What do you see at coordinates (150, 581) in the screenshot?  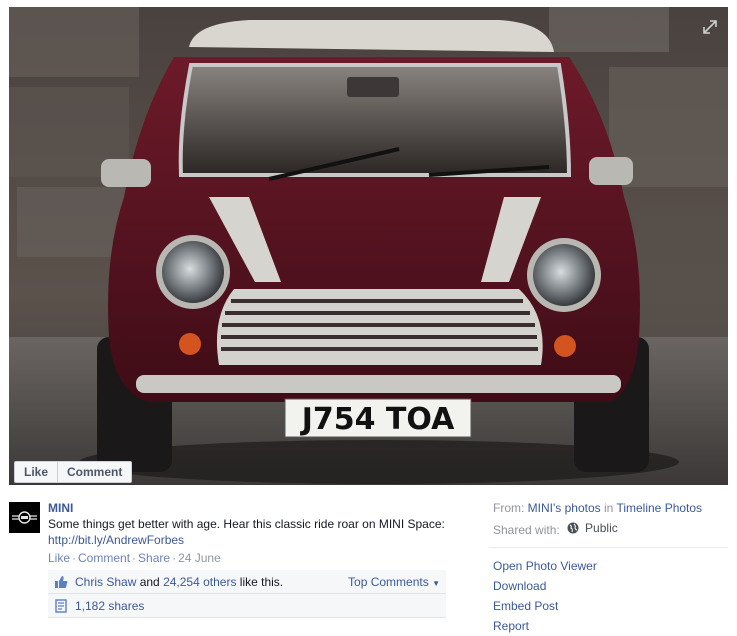 I see `likes-joiner: and` at bounding box center [150, 581].